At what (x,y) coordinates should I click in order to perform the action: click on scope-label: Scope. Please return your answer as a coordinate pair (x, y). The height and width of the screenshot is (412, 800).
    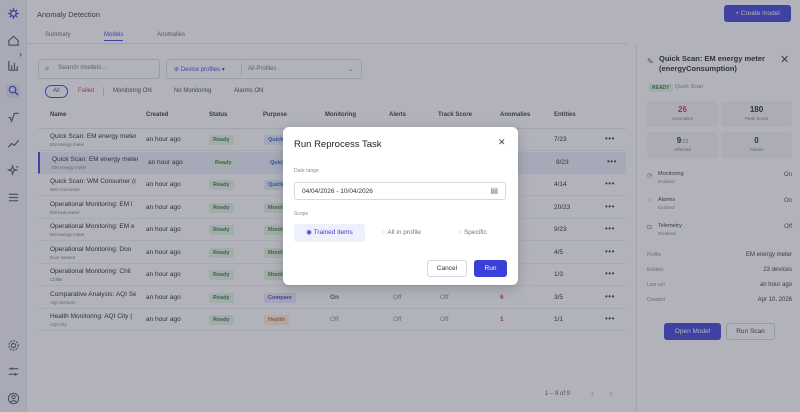
    Looking at the image, I should click on (301, 214).